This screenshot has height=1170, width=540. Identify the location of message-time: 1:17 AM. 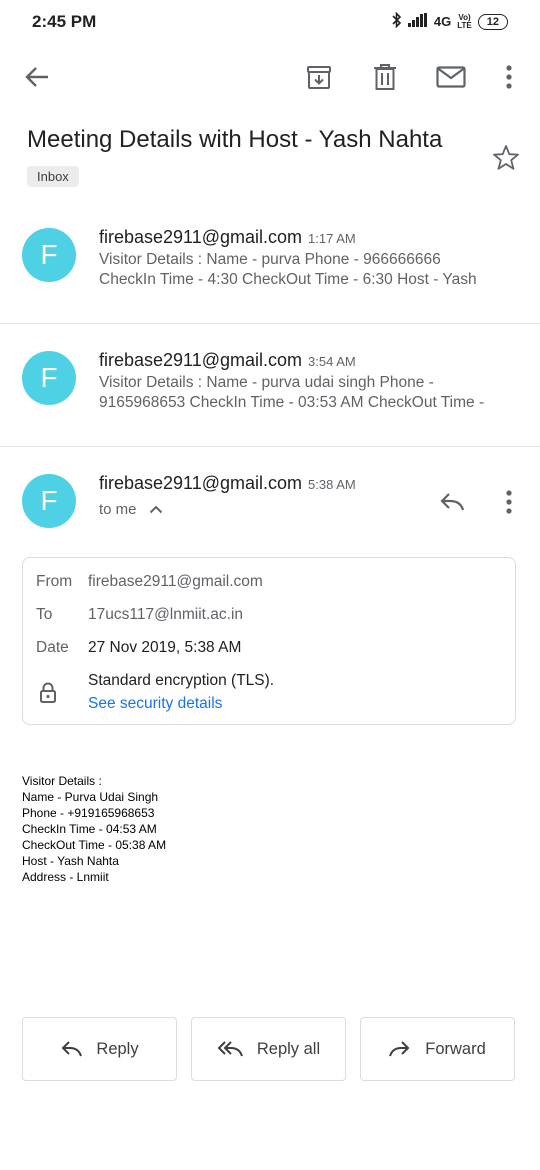
(332, 238).